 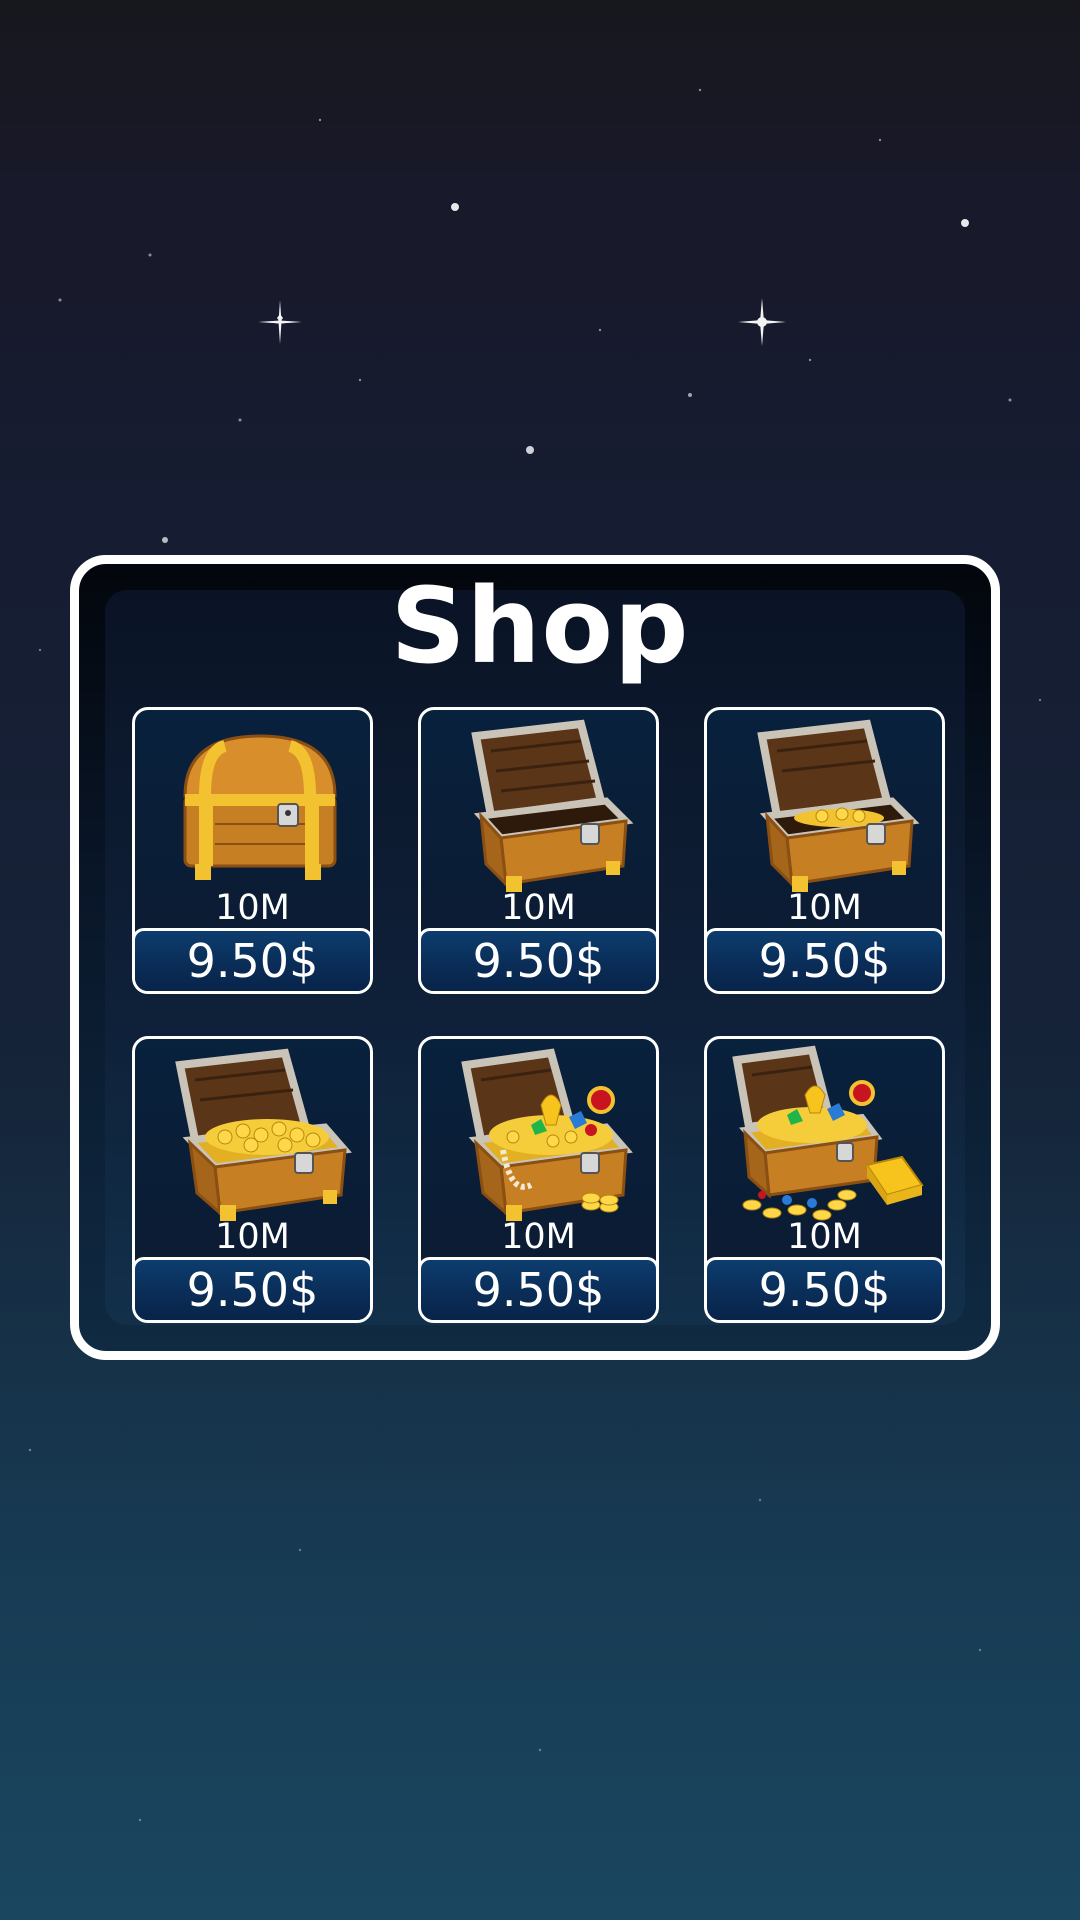 I want to click on shop-title: Shop, so click(x=540, y=626).